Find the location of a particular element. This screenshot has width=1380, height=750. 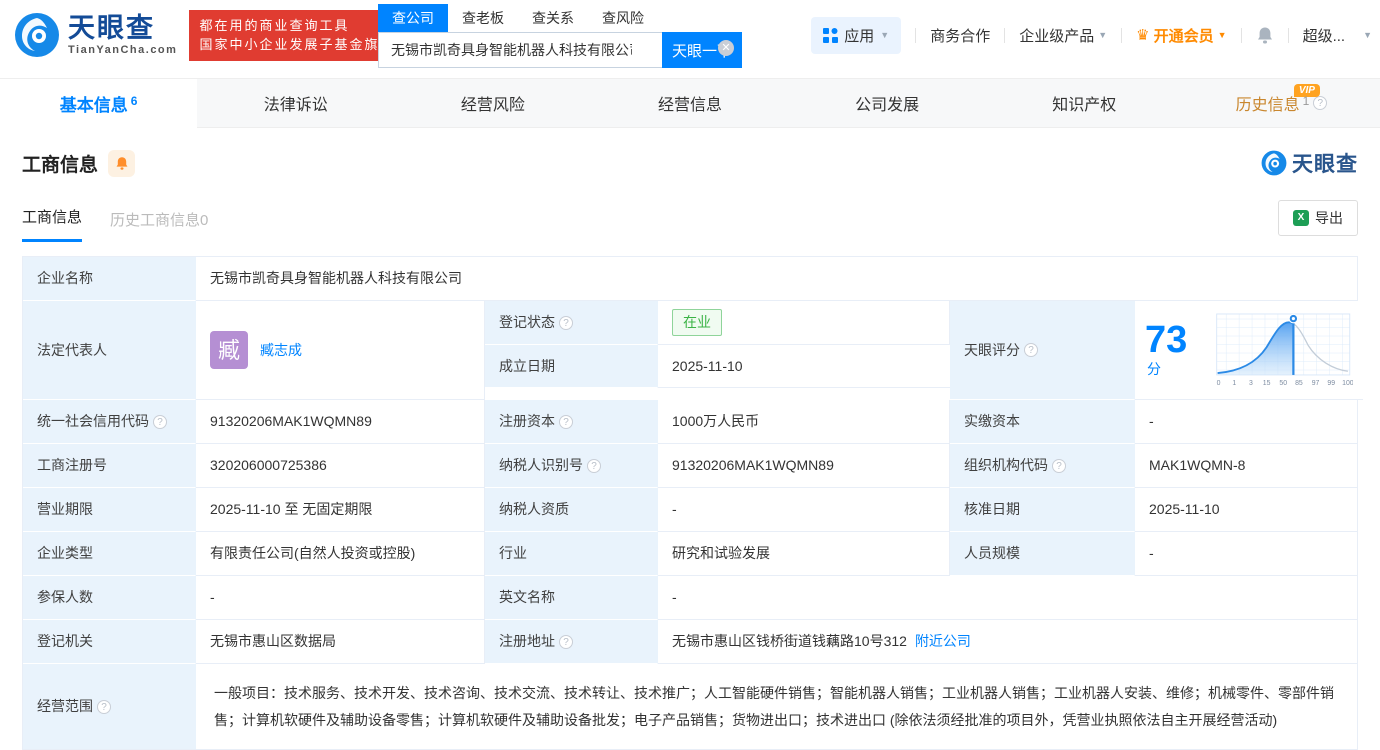

company-name-value: 无锡市凯奇具身智能机器人科技有限公司 is located at coordinates (776, 279).